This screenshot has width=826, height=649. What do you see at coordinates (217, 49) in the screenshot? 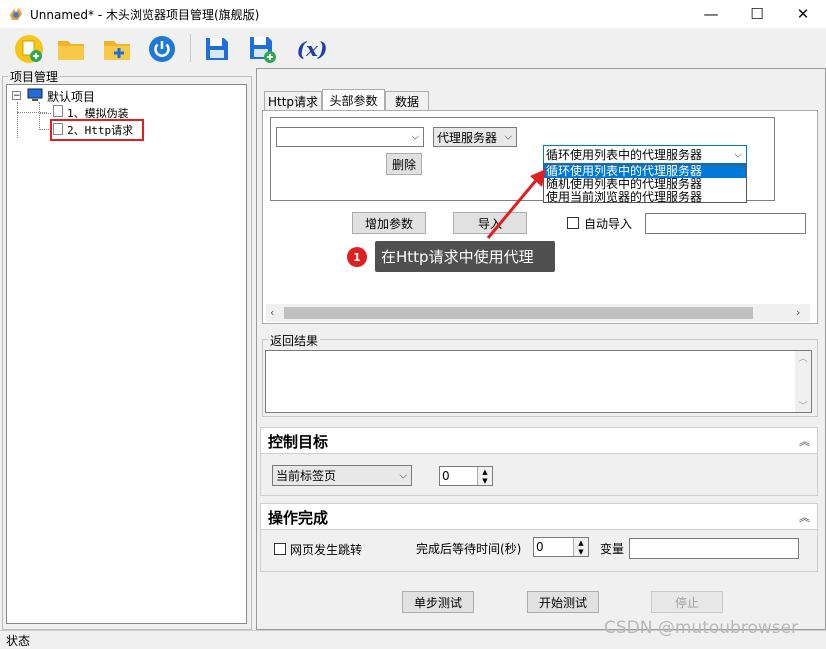
I see `save-icon` at bounding box center [217, 49].